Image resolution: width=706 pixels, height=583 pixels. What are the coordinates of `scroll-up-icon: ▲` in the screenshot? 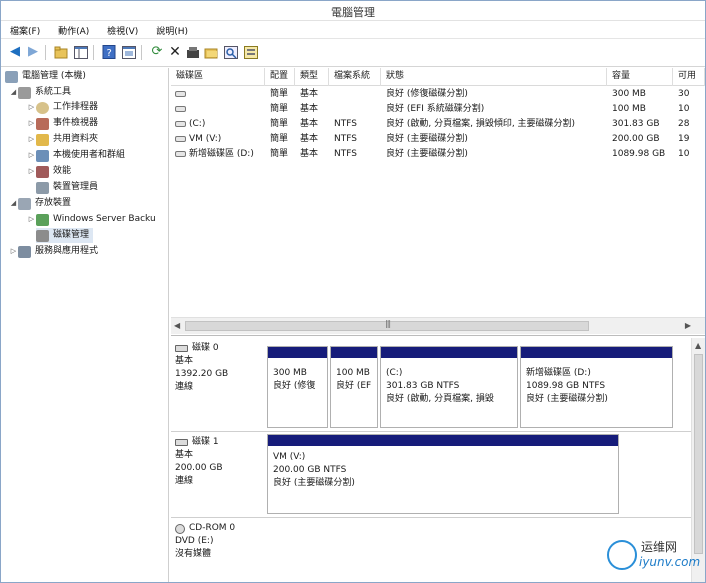 It's located at (698, 345).